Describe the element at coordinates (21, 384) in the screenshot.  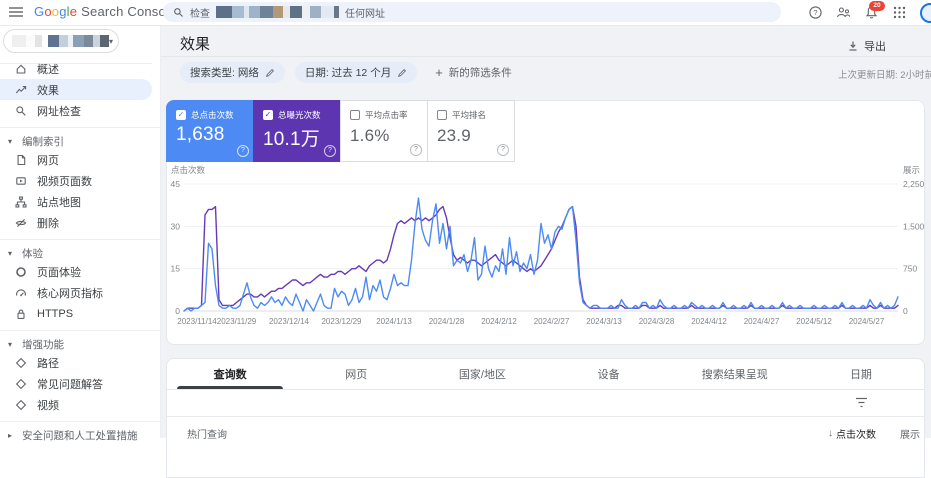
I see `faq-icon` at that location.